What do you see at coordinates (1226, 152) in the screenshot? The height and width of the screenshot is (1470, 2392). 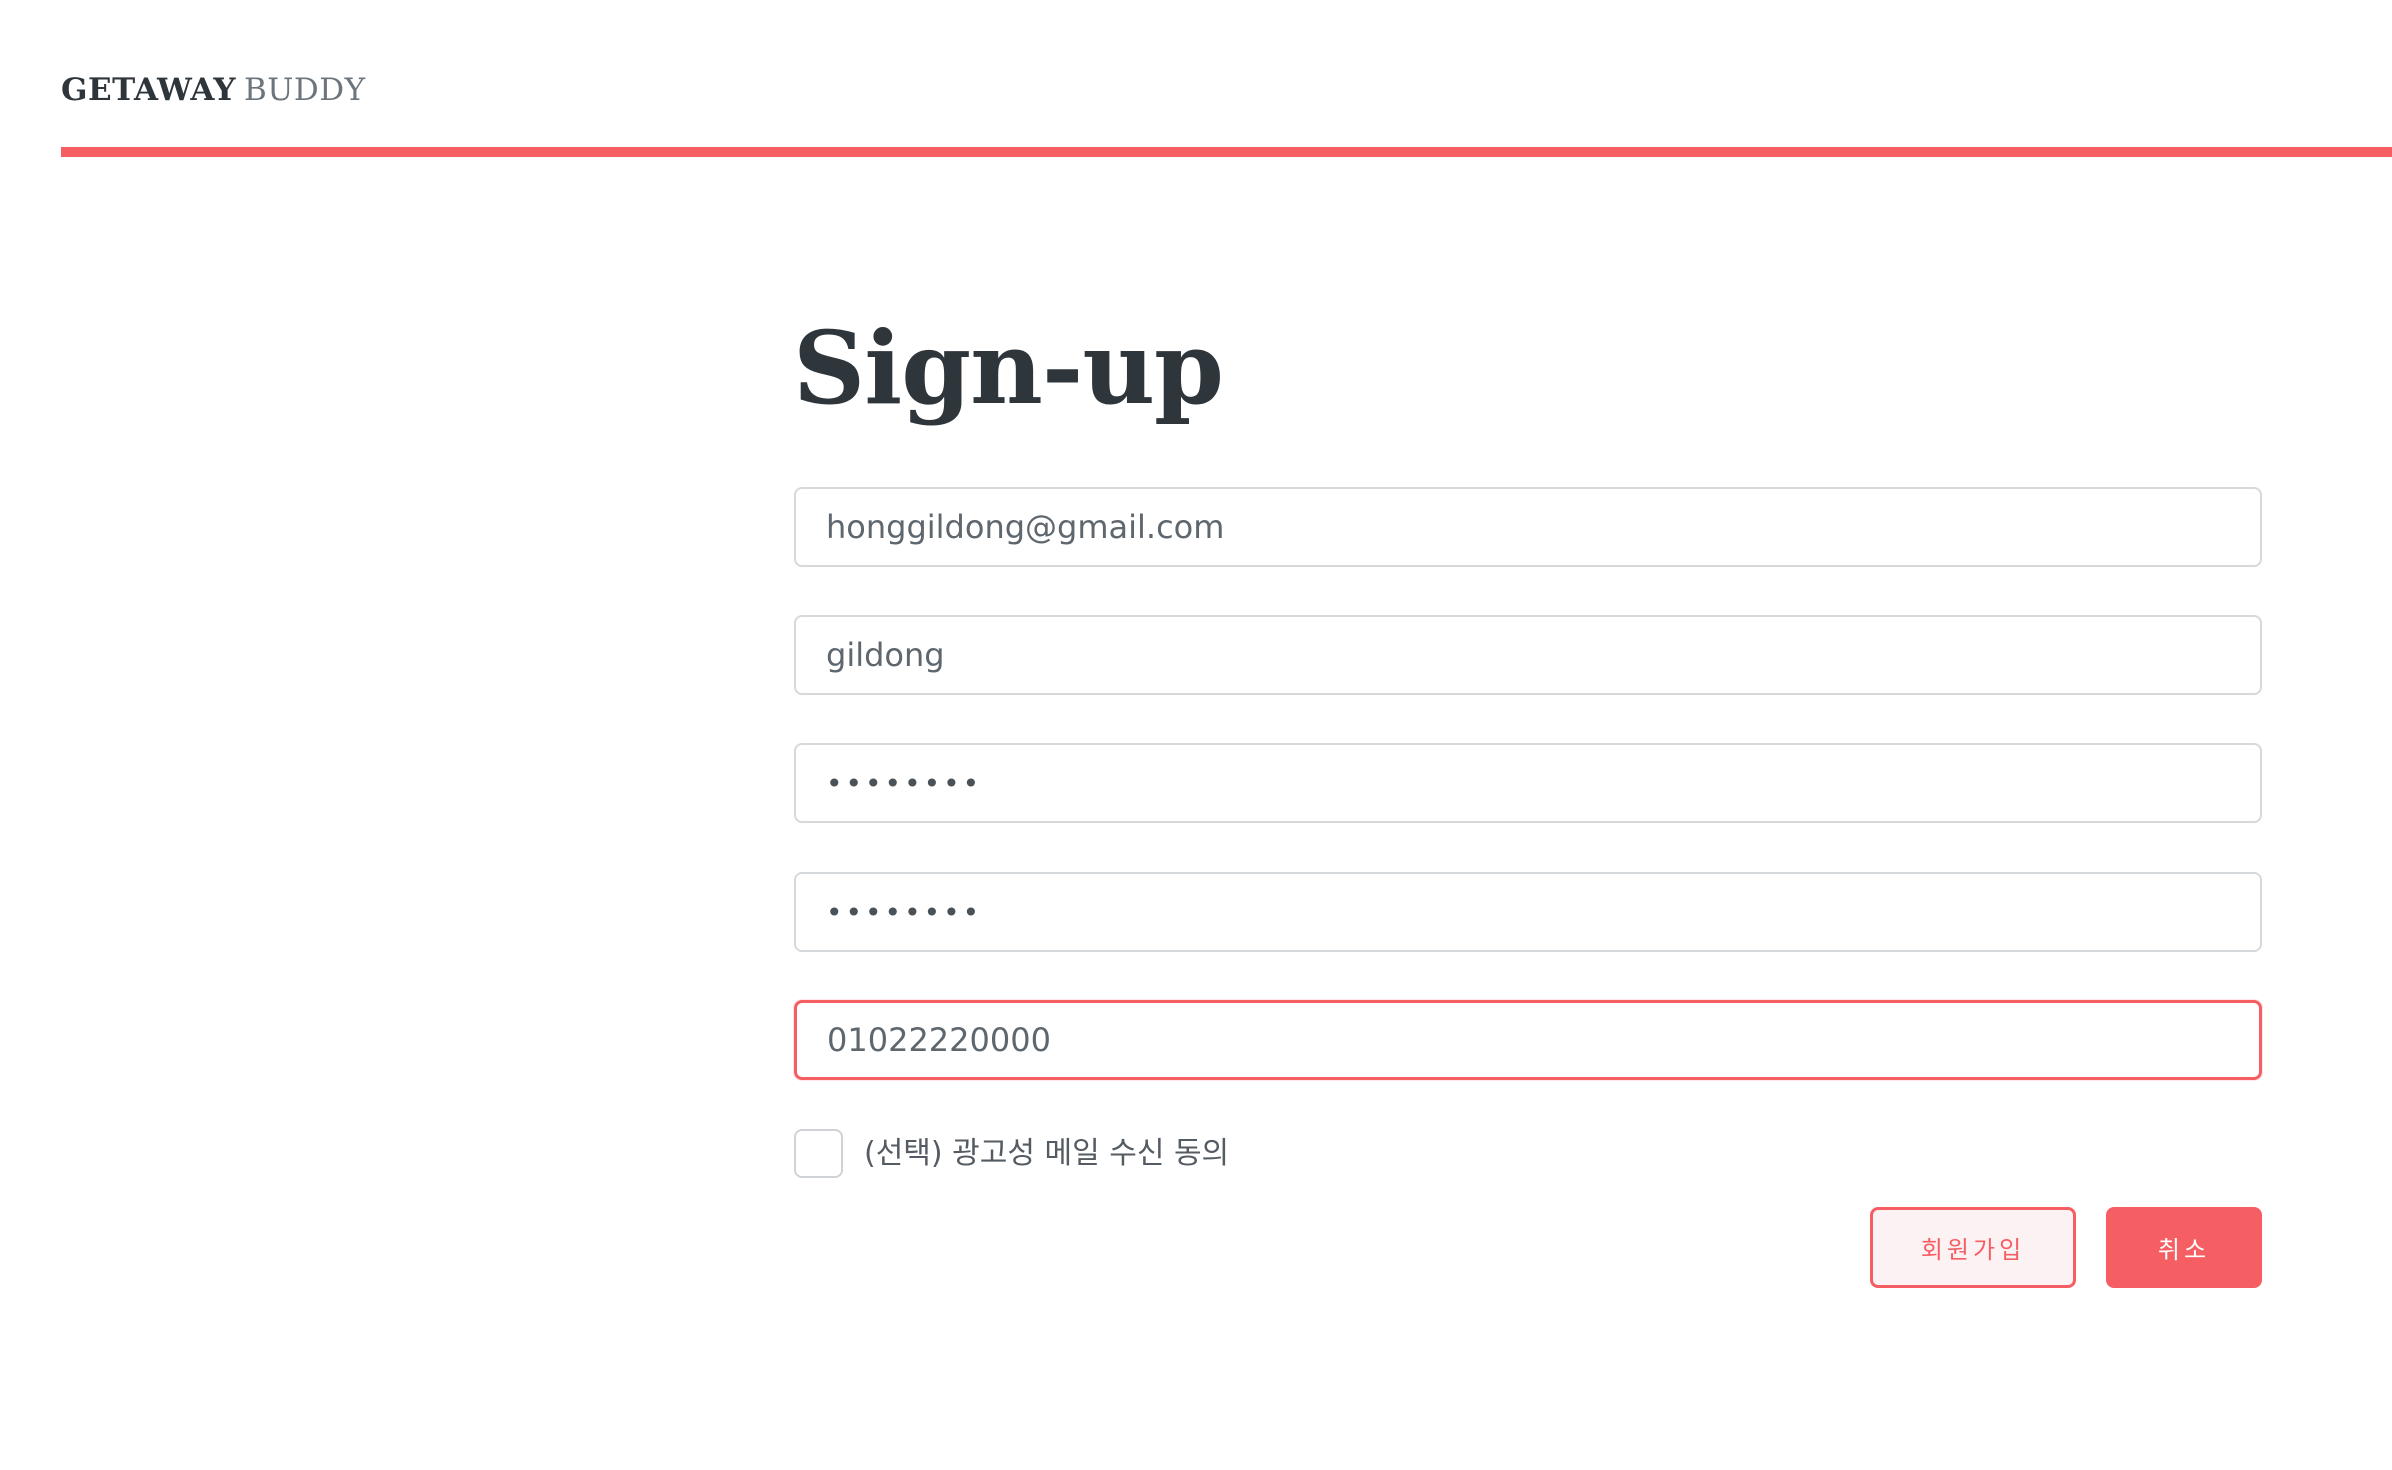 I see `header-divider` at bounding box center [1226, 152].